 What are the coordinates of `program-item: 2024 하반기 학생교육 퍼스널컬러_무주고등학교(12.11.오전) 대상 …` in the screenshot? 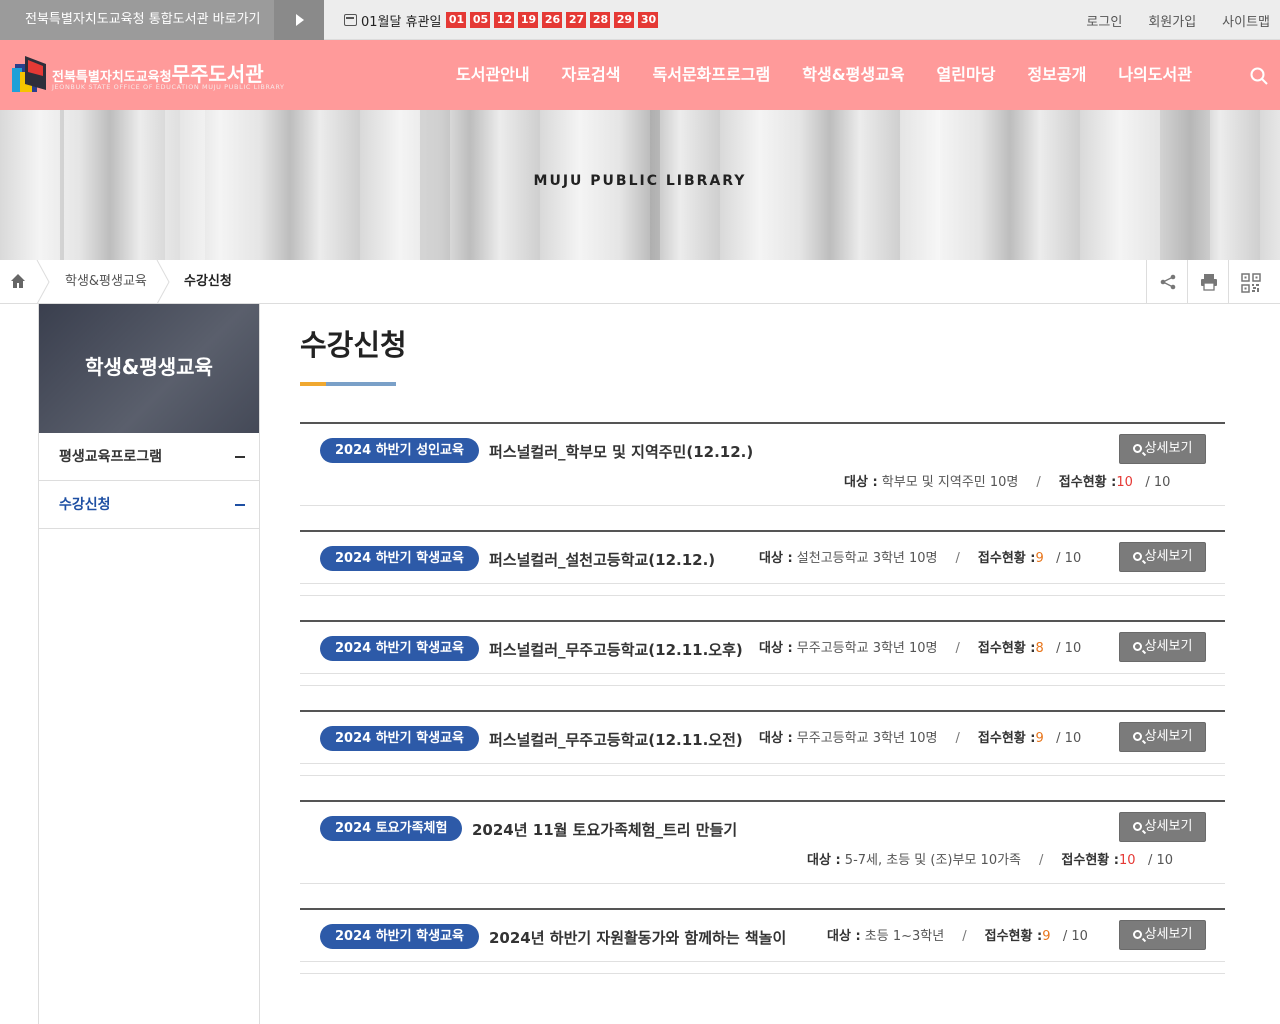 It's located at (762, 743).